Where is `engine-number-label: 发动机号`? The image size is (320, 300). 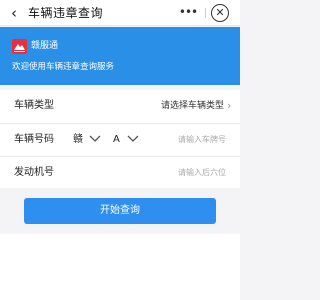 engine-number-label: 发动机号 is located at coordinates (34, 172).